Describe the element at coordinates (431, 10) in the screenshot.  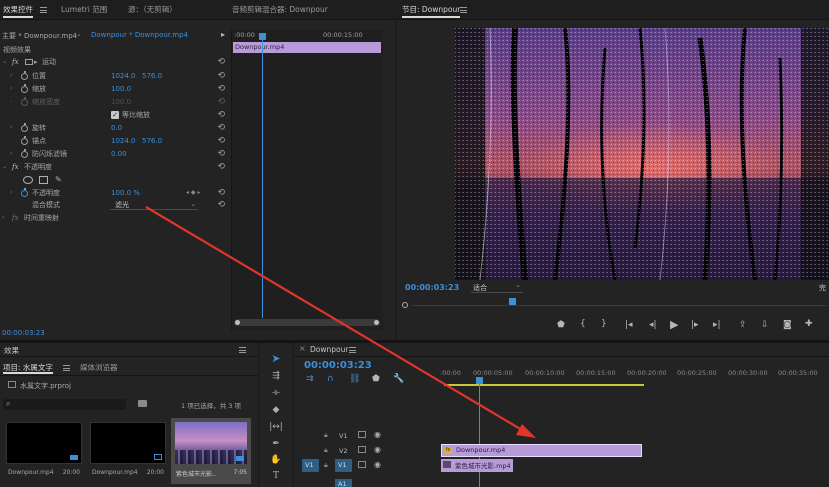
I see `tab-program: 节目: Downpour` at that location.